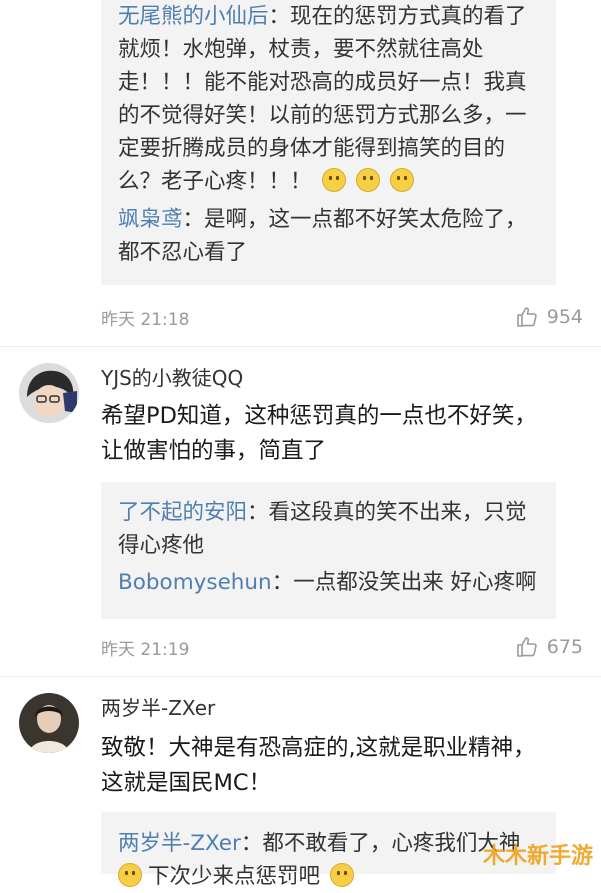 The width and height of the screenshot is (601, 893). Describe the element at coordinates (161, 545) in the screenshot. I see `reply-line: 得心疼他` at that location.